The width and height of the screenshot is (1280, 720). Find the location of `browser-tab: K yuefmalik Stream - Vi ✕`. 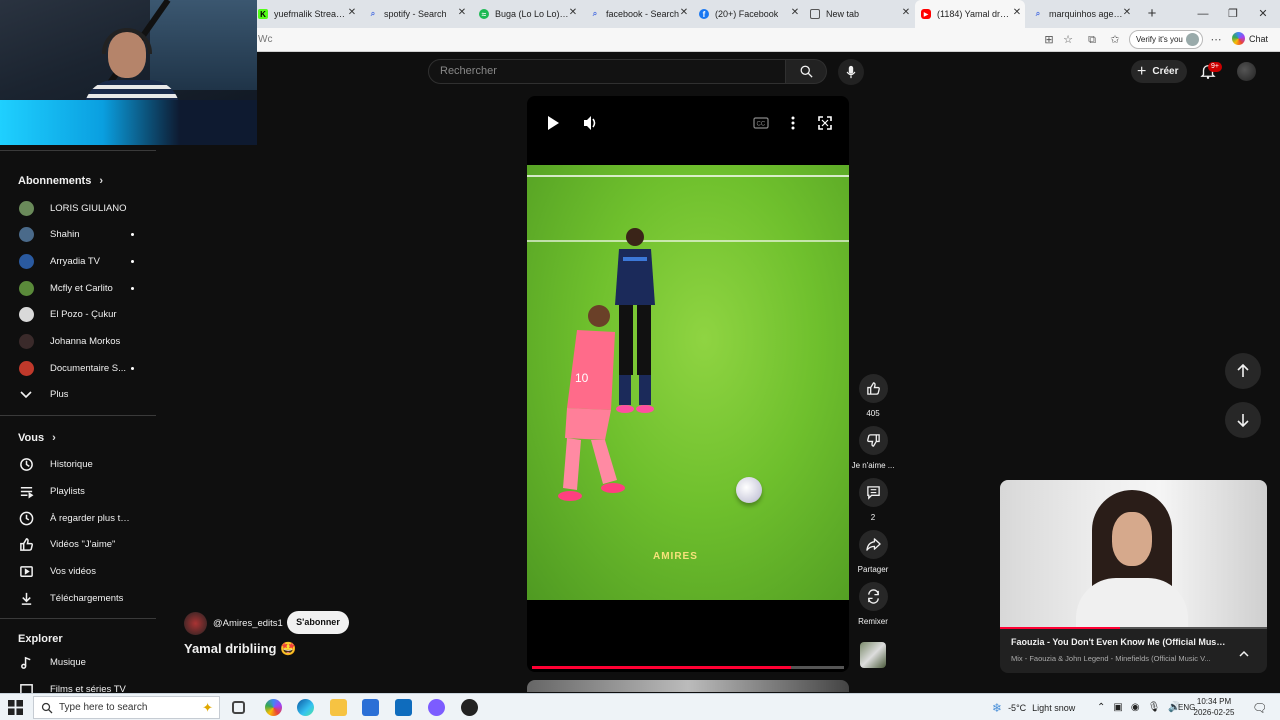

browser-tab: K yuefmalik Stream - Vi ✕ is located at coordinates (306, 14).